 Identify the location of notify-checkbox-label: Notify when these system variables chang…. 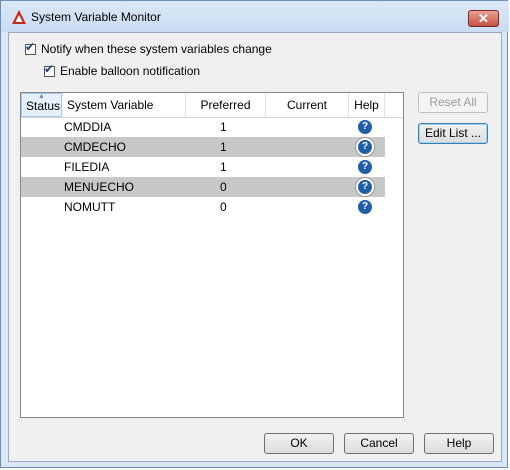
(156, 49).